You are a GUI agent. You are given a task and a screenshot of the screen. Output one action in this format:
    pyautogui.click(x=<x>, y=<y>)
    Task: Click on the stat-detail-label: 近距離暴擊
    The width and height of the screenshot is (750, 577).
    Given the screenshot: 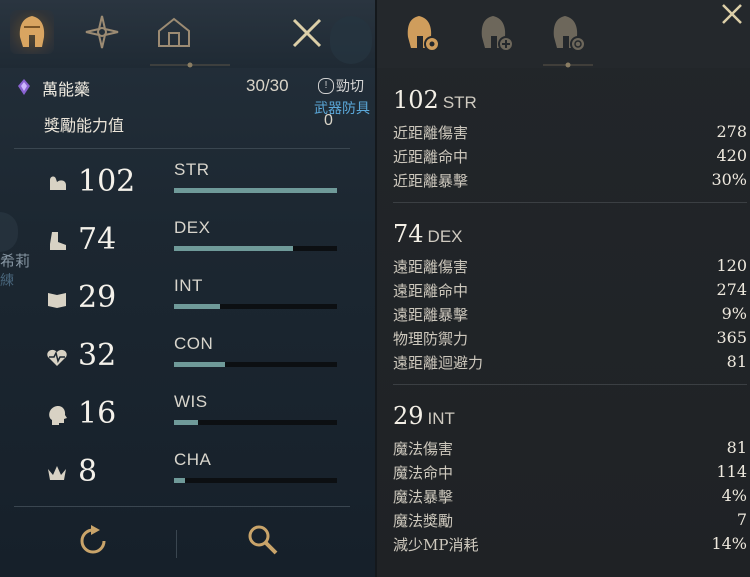 What is the action you would take?
    pyautogui.click(x=431, y=181)
    